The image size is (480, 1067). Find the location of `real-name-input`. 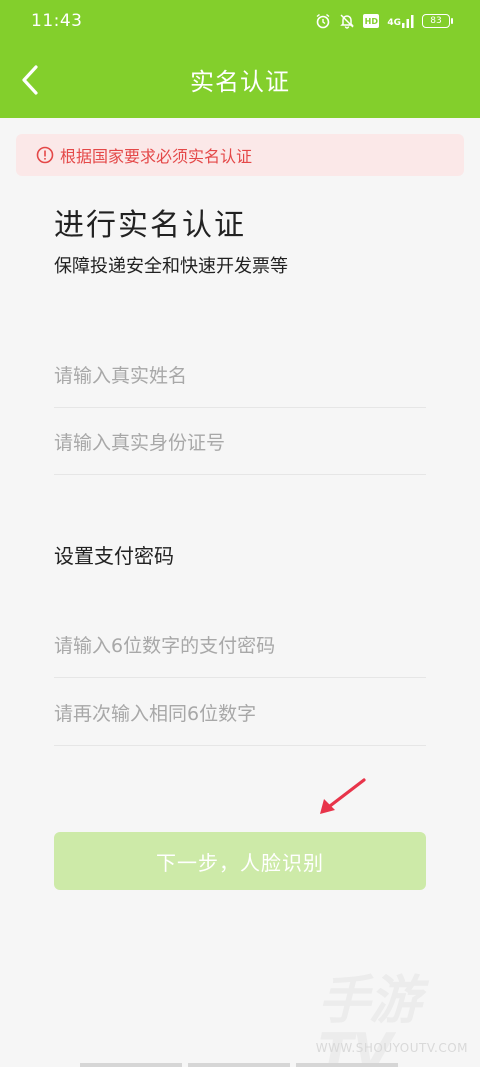

real-name-input is located at coordinates (240, 373).